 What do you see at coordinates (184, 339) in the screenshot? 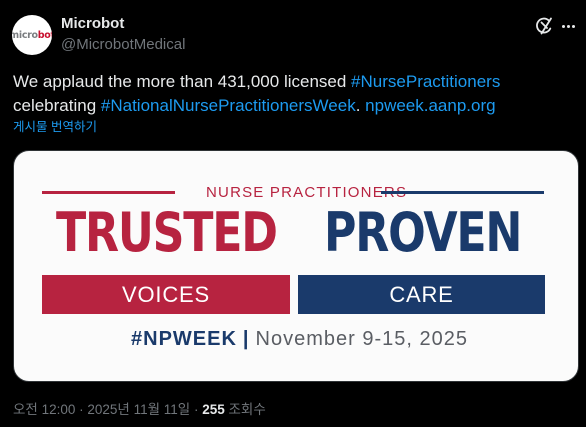
I see `footer-hashtag: #NPWEEK` at bounding box center [184, 339].